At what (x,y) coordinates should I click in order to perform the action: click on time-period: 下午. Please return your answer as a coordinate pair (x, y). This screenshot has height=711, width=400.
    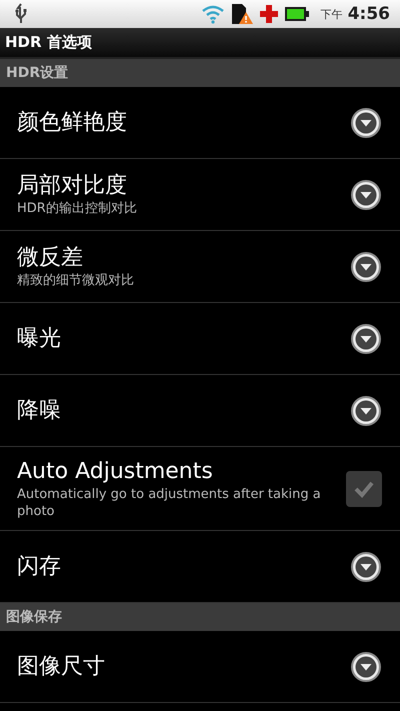
    Looking at the image, I should click on (331, 14).